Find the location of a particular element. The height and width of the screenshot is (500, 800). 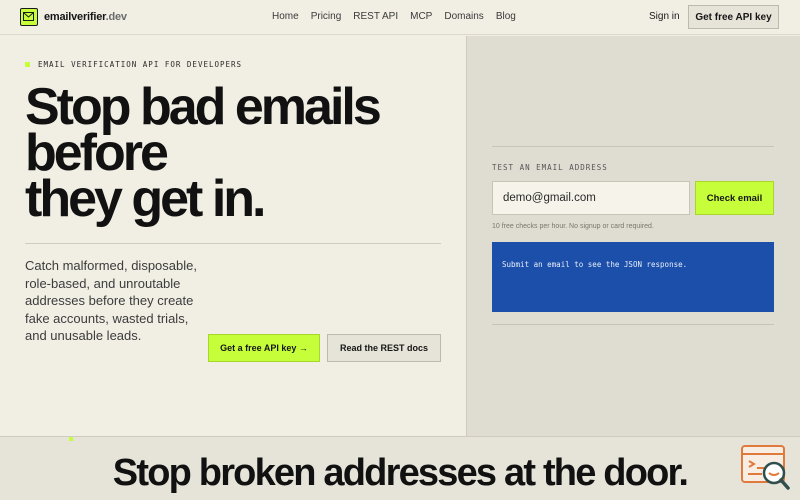

nav-link-pricing: Pricing is located at coordinates (326, 16).